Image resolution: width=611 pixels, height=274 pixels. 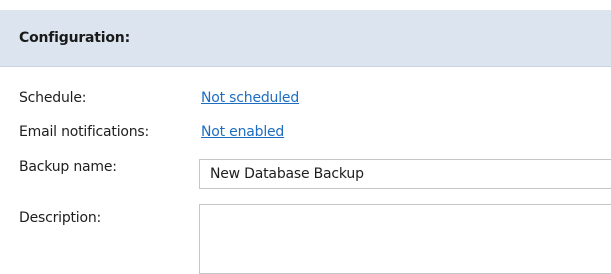 I want to click on email-notifications-link: Not enabled, so click(x=242, y=132).